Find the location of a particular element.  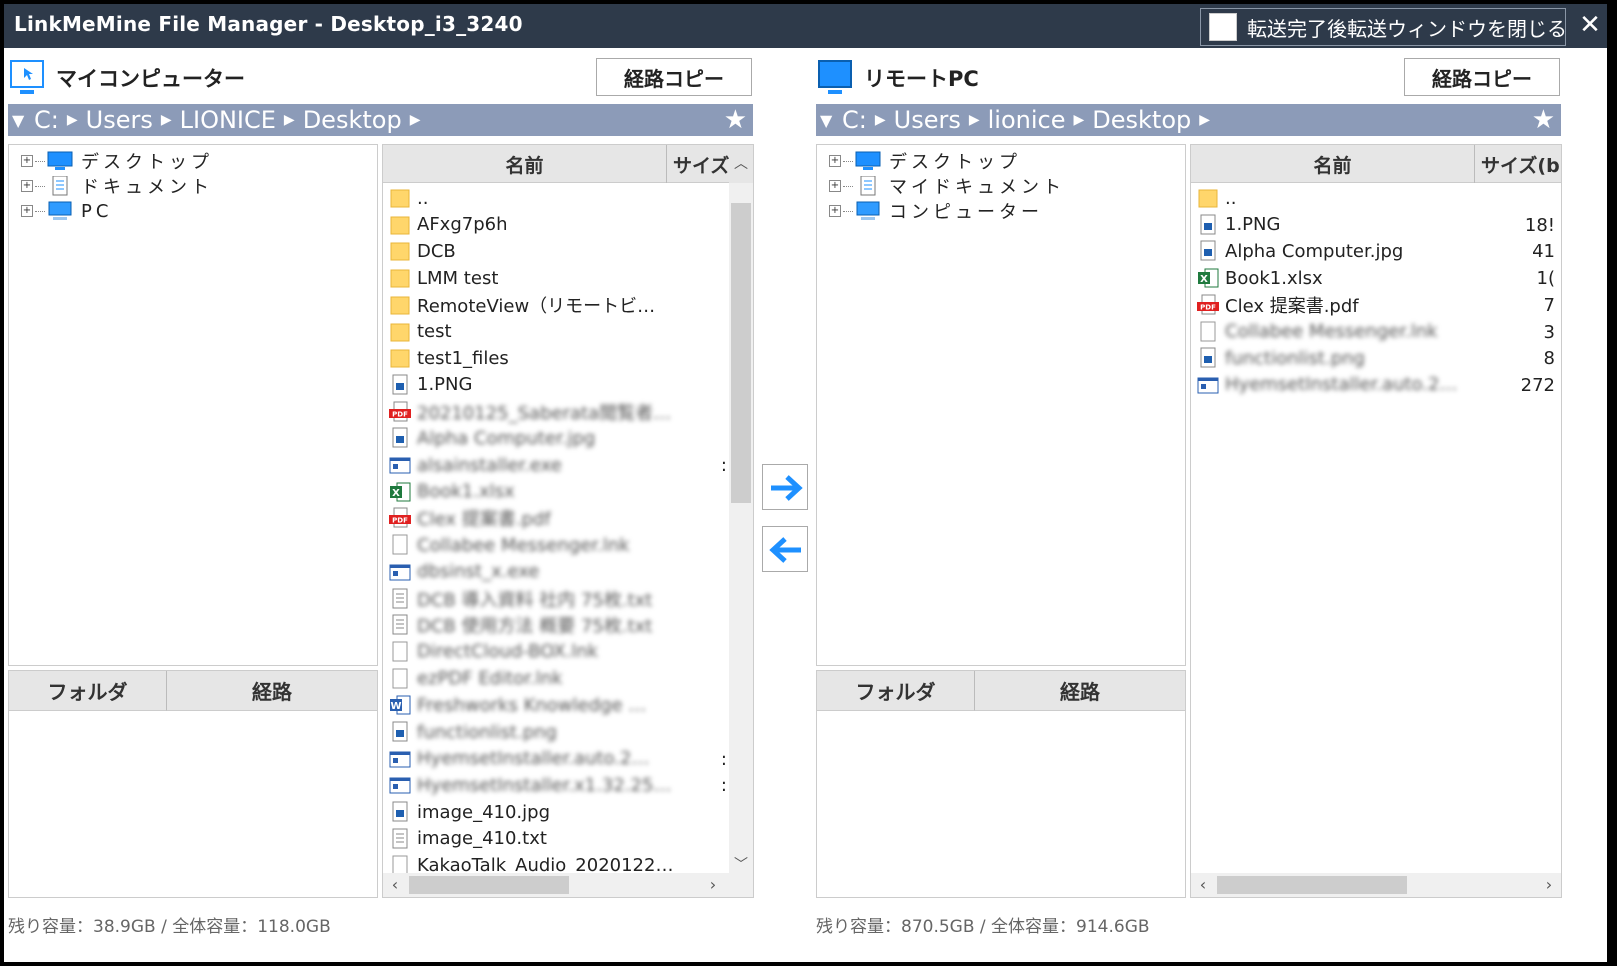

close-icon: ✕ is located at coordinates (1590, 25).